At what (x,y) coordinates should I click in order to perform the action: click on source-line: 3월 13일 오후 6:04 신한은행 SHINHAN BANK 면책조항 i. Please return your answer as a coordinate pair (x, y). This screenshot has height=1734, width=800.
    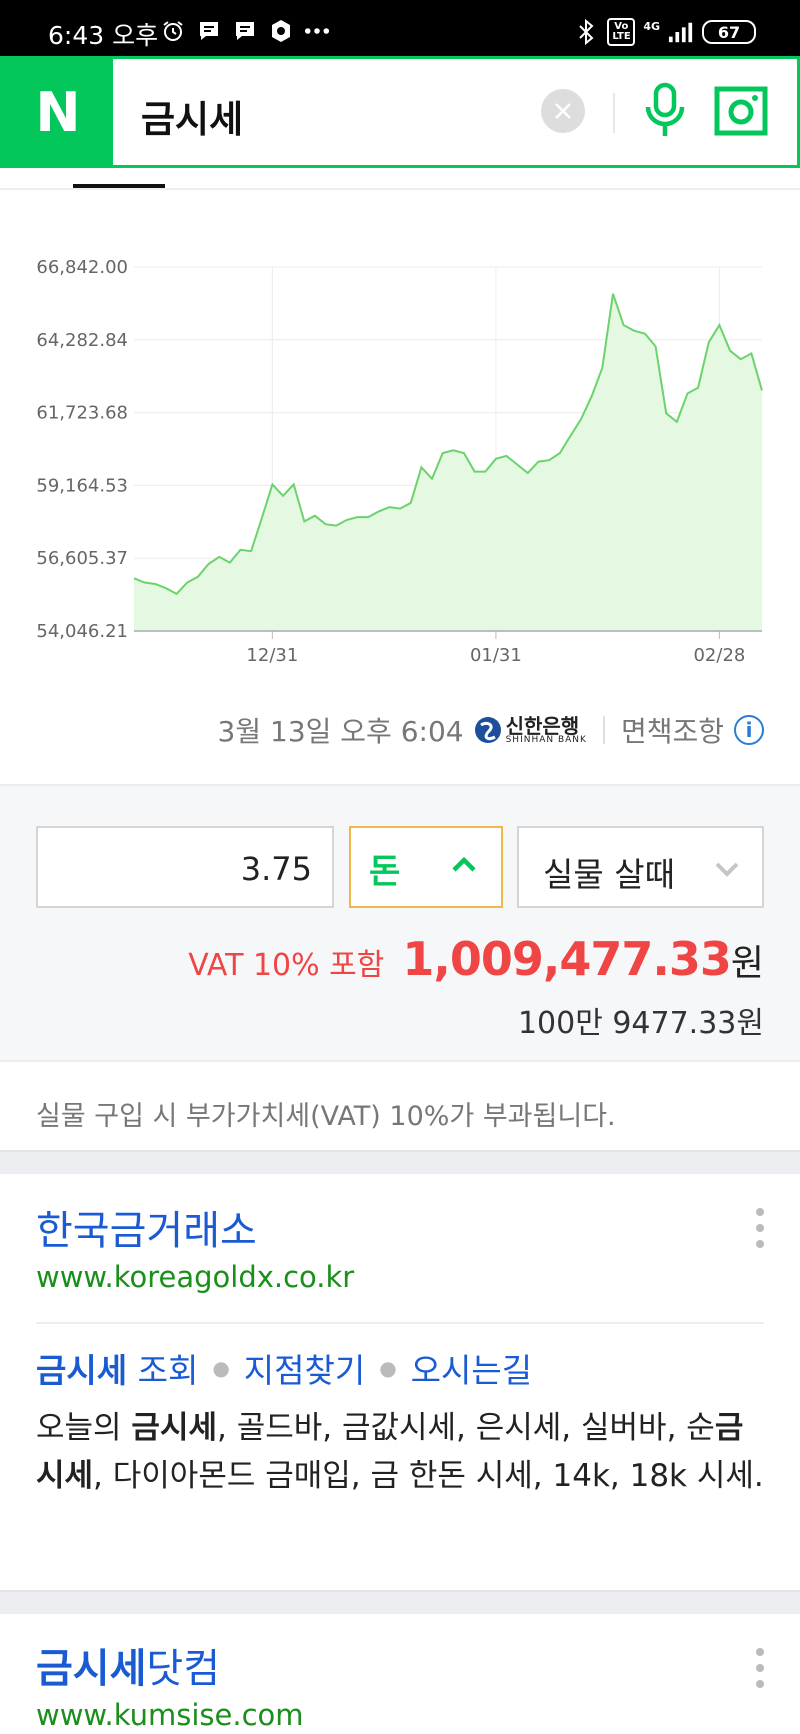
    Looking at the image, I should click on (491, 730).